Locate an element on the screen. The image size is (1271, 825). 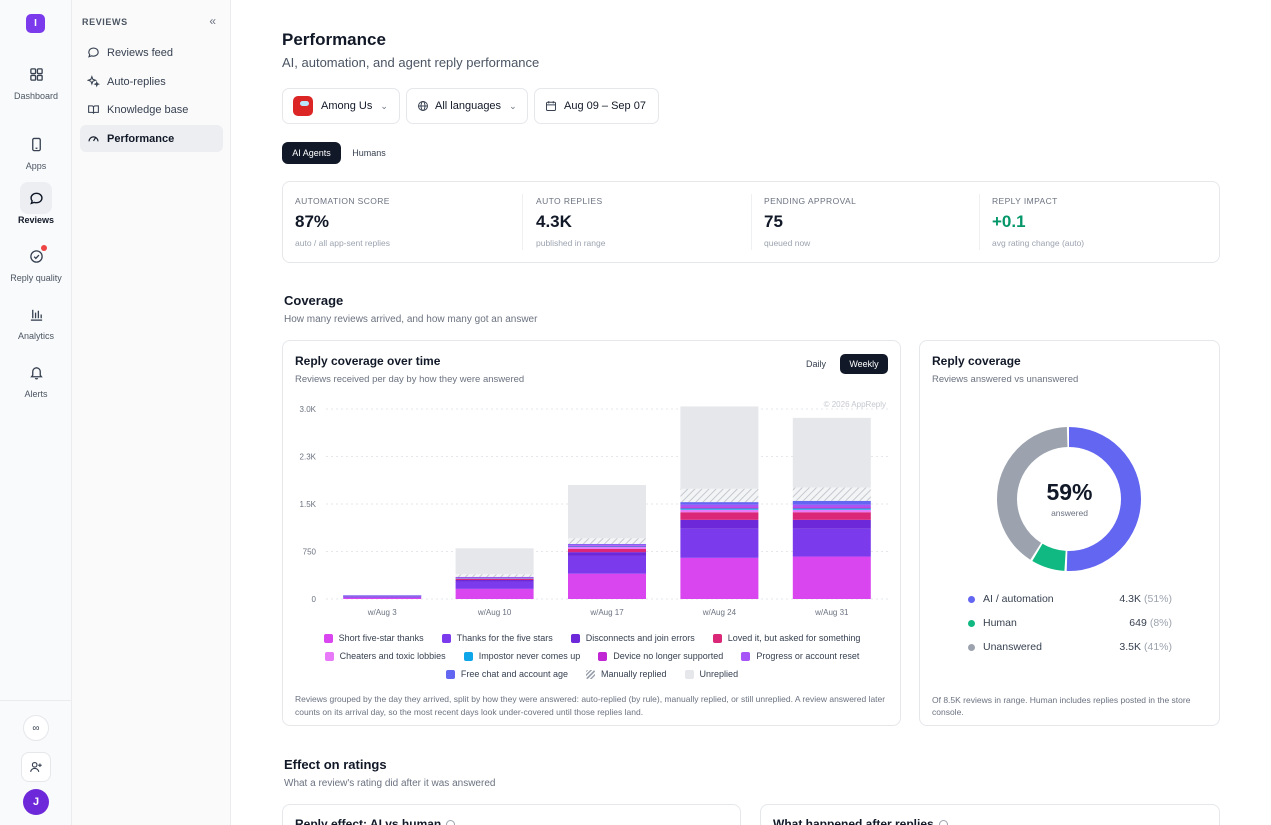
legend-item: Loved it, but asked for something is located at coordinates (786, 638).